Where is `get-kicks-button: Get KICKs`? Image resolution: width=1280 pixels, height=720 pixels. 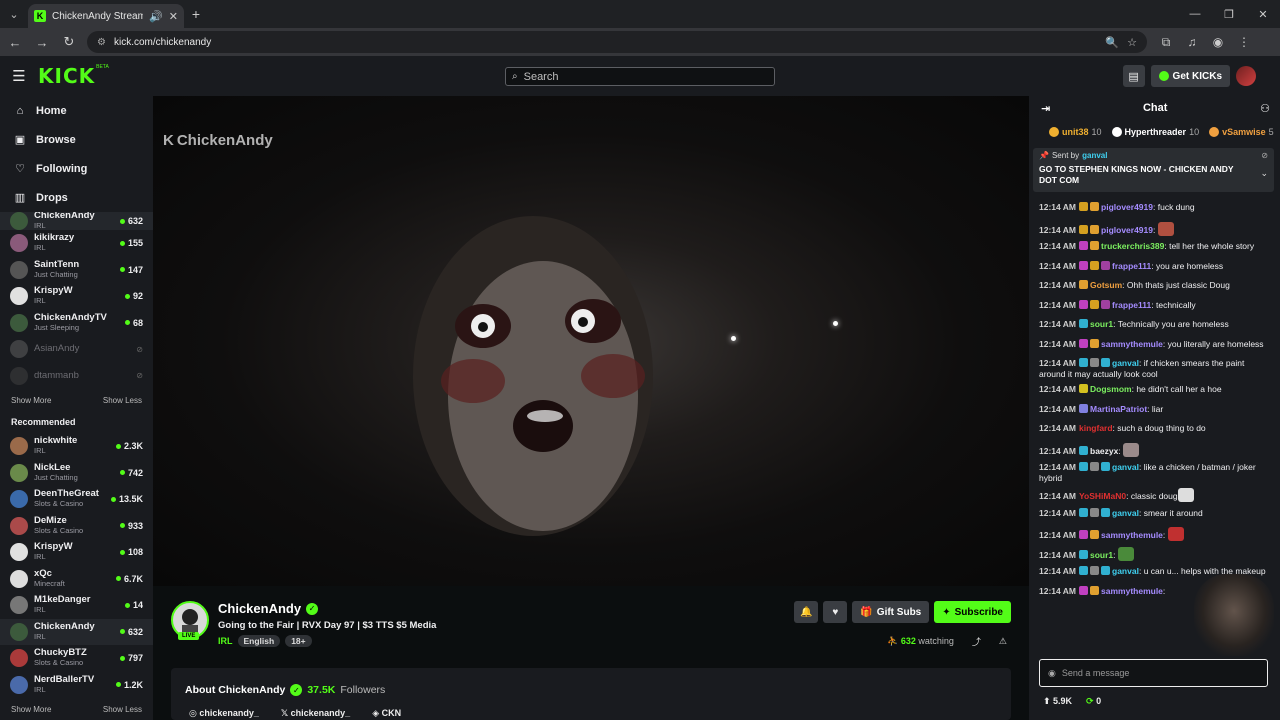 get-kicks-button: Get KICKs is located at coordinates (1190, 76).